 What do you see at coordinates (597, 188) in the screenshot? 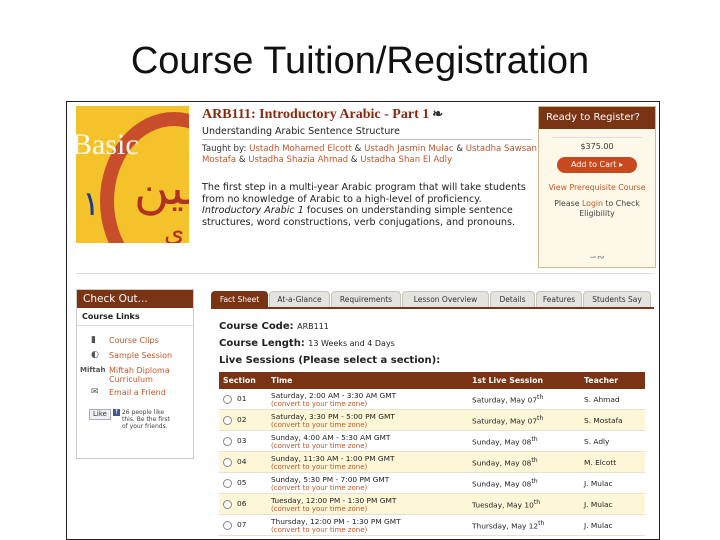
I see `view-prerequisite-link: View Prerequisite Course` at bounding box center [597, 188].